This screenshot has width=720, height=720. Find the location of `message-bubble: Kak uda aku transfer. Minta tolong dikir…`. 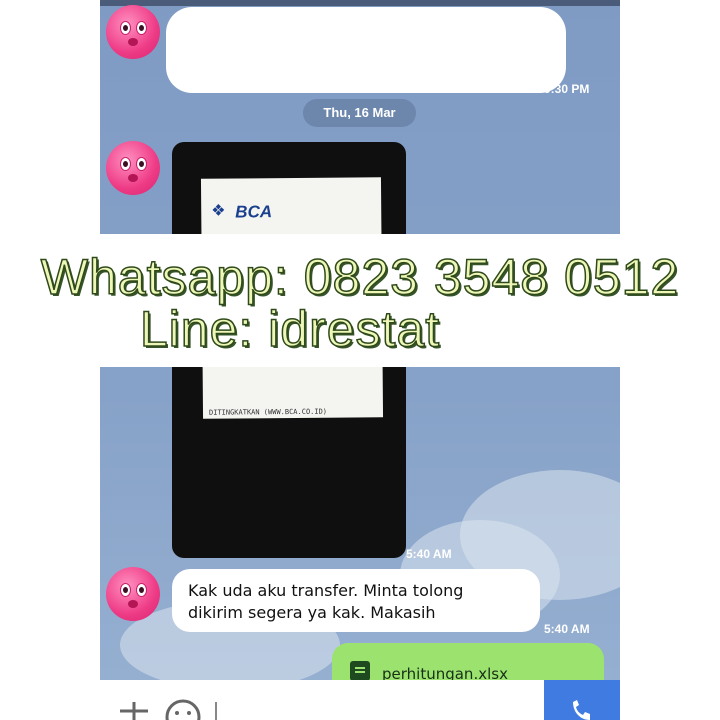

message-bubble: Kak uda aku transfer. Minta tolong dikir… is located at coordinates (356, 600).